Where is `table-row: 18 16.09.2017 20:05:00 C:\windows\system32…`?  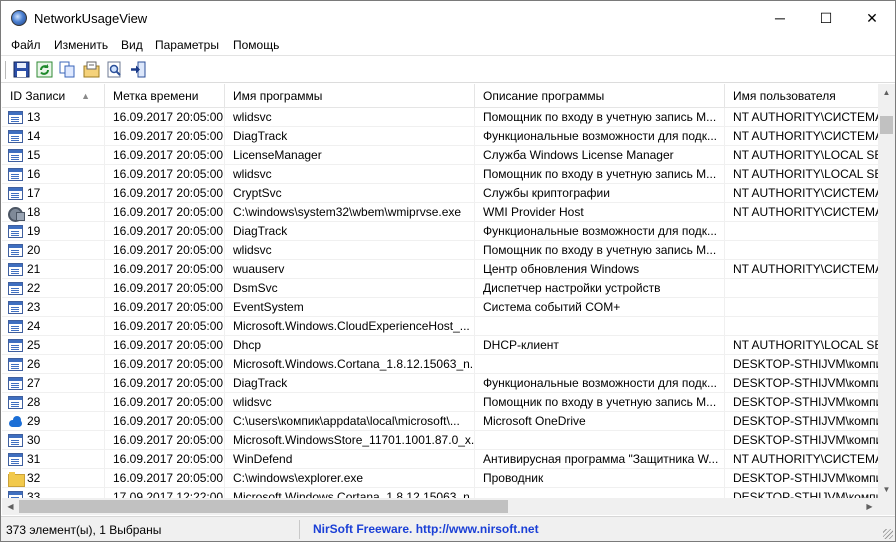 table-row: 18 16.09.2017 20:05:00 C:\windows\system32… is located at coordinates (440, 212).